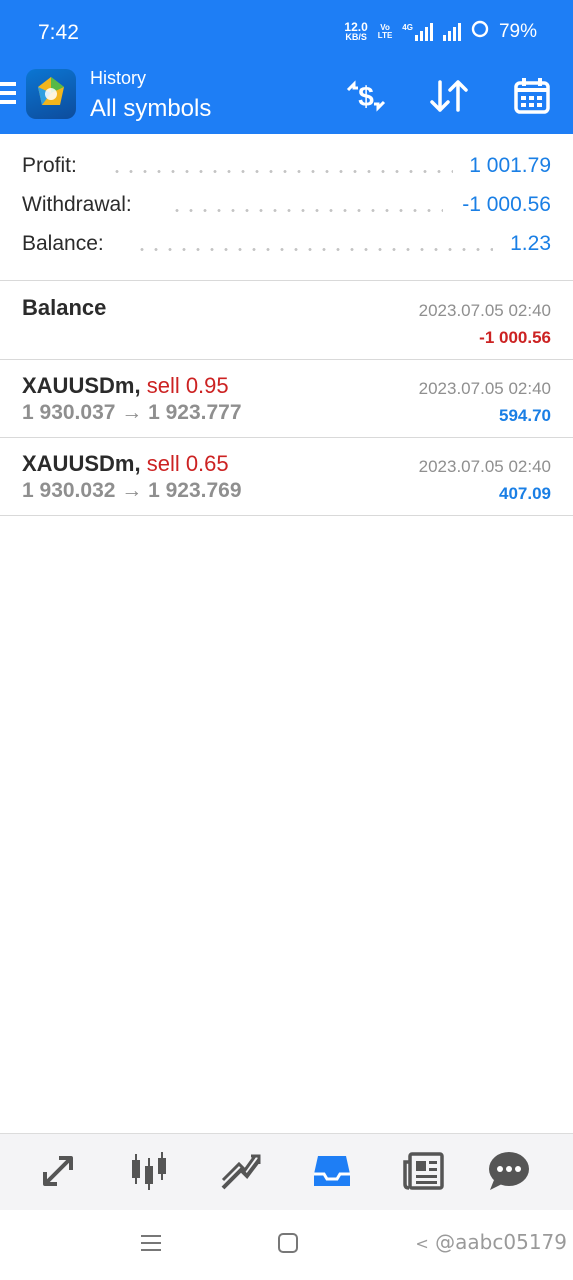 This screenshot has height=1280, width=573. What do you see at coordinates (286, 322) in the screenshot?
I see `deal-row-balance: Balance 2023.07.05 02:40 -1 000.56` at bounding box center [286, 322].